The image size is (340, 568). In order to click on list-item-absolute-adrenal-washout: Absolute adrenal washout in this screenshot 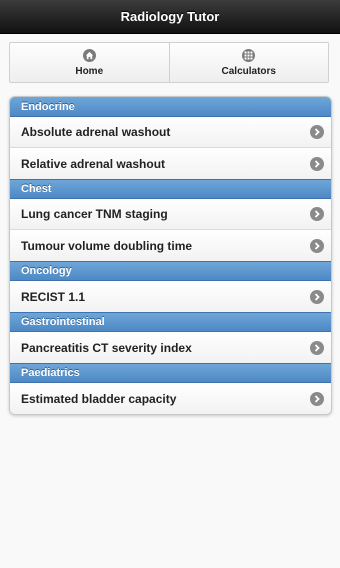, I will do `click(170, 132)`.